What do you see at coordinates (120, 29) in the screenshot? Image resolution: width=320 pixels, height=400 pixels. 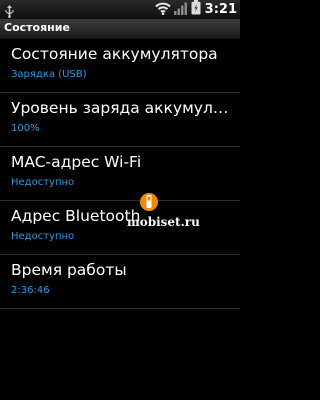 I see `title-bar: Состояние` at bounding box center [120, 29].